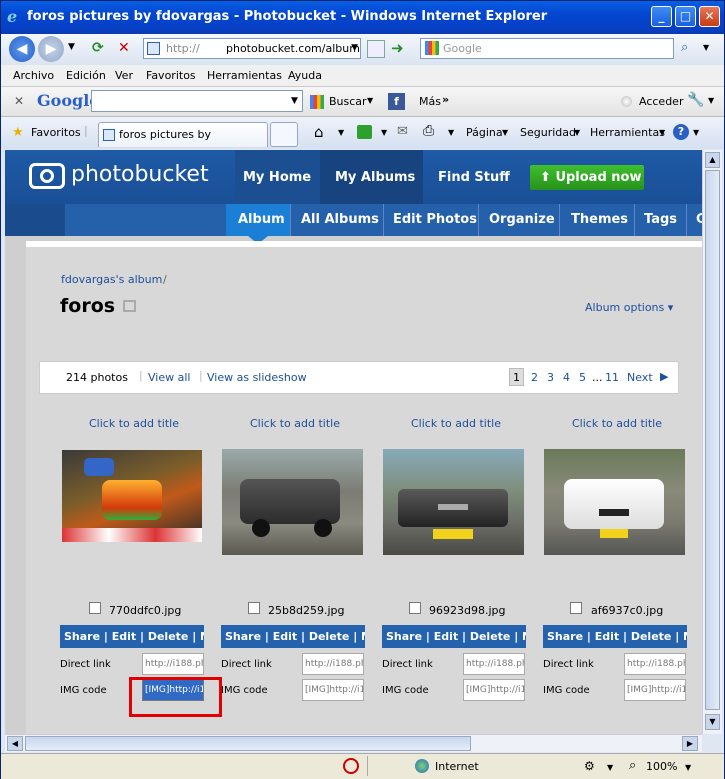  What do you see at coordinates (140, 174) in the screenshot?
I see `photobucket-logo: photobucket` at bounding box center [140, 174].